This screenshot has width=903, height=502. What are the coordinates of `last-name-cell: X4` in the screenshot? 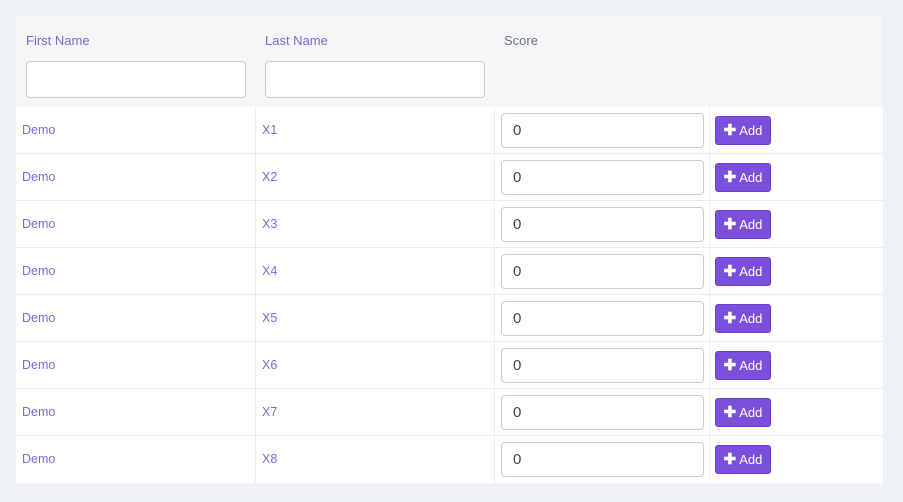 It's located at (270, 271).